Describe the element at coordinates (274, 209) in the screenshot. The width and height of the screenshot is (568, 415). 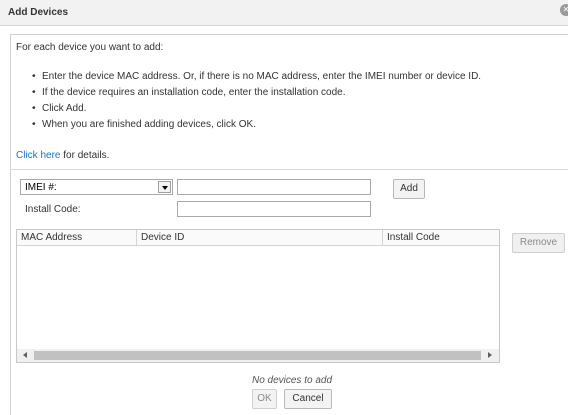
I see `install-code-input` at that location.